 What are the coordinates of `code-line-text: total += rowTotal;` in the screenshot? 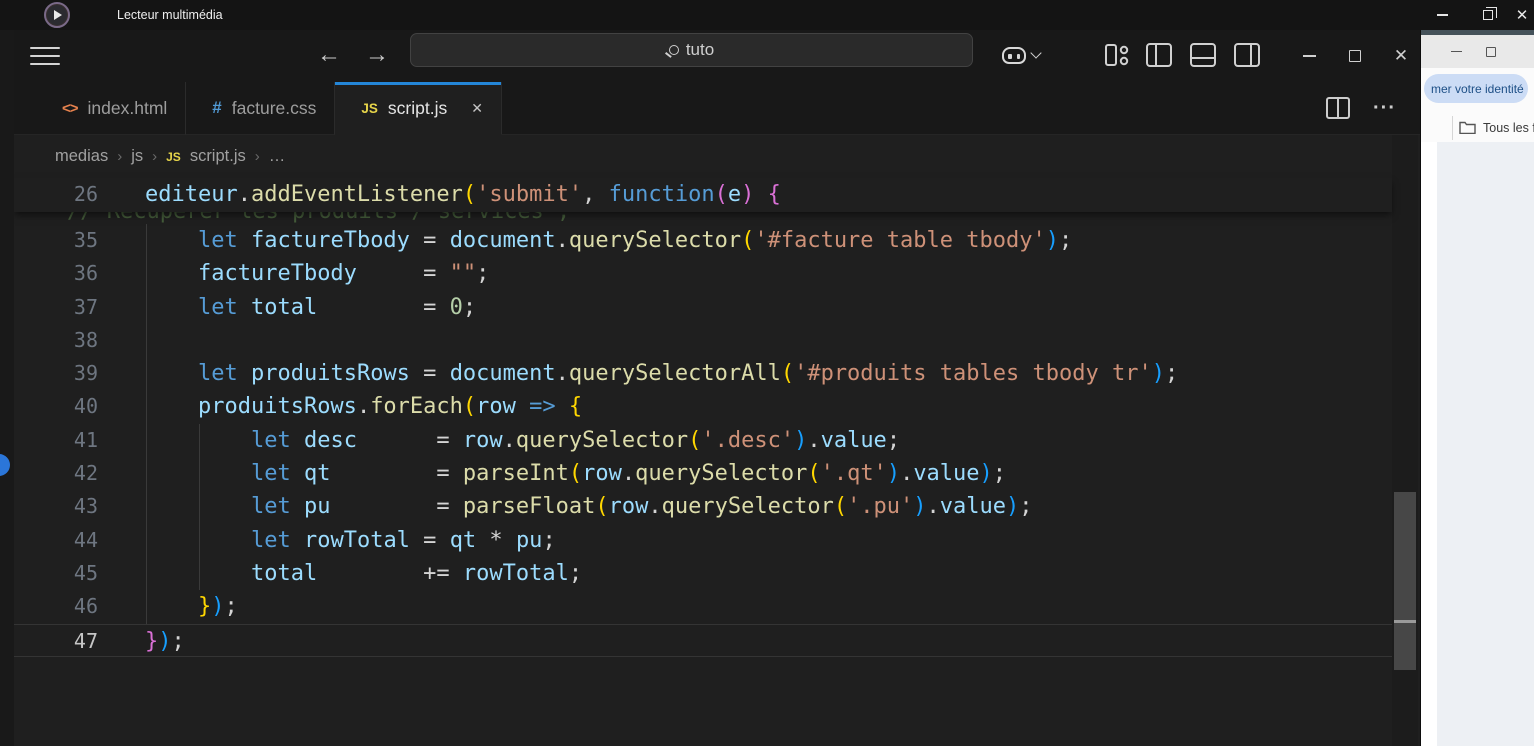 It's located at (363, 573).